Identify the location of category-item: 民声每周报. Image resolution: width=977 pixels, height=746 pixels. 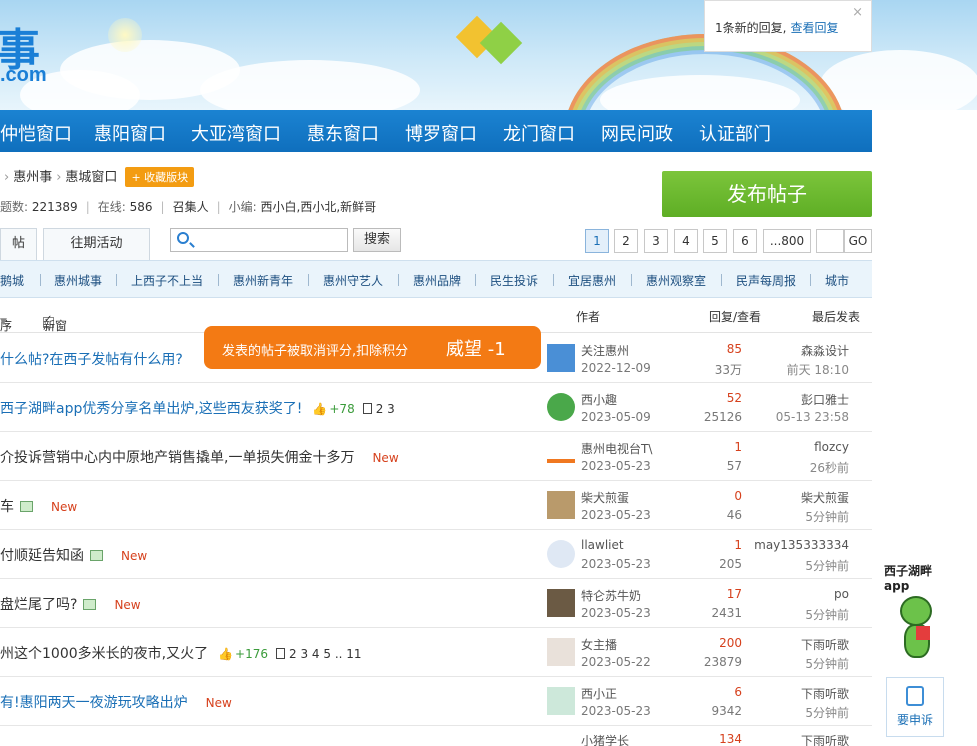
(766, 280).